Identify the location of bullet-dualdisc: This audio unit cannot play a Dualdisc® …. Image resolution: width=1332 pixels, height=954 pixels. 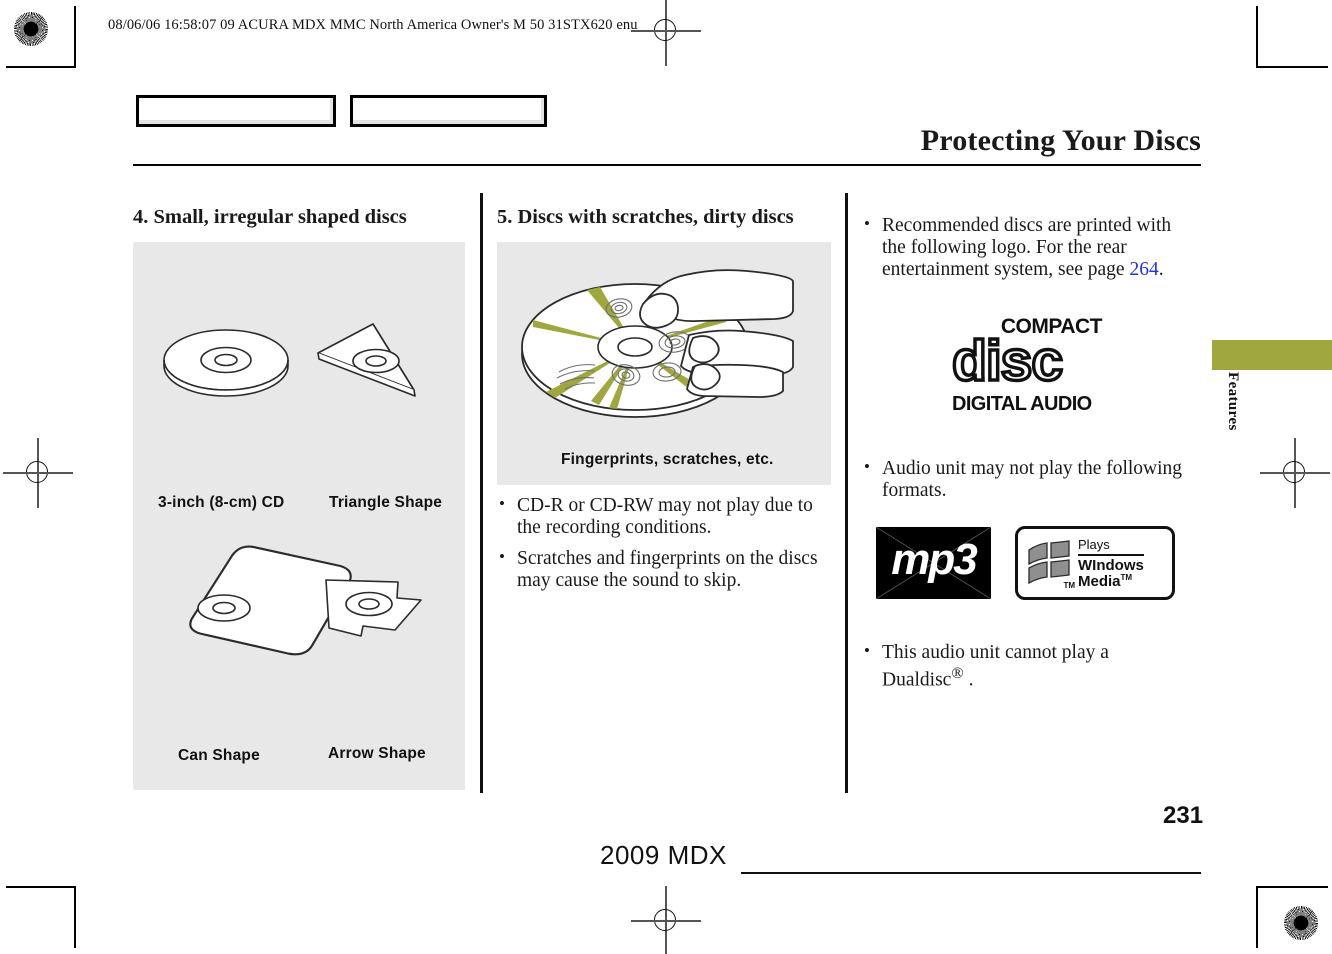
(1027, 666).